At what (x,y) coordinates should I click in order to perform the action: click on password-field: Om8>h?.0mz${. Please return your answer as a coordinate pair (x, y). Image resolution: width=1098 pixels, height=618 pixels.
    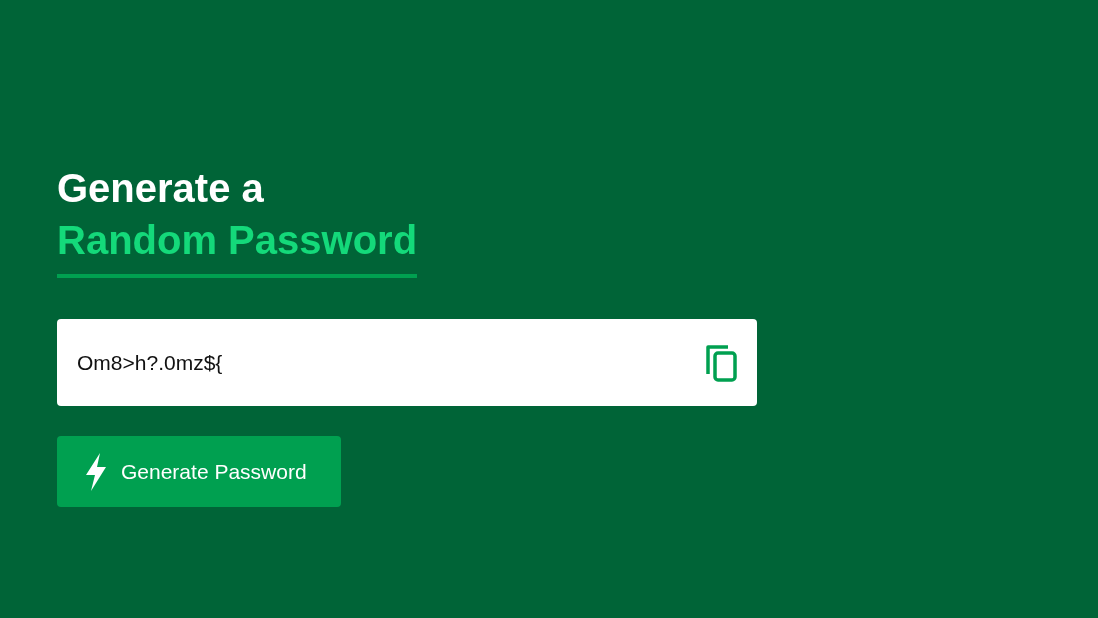
    Looking at the image, I should click on (407, 362).